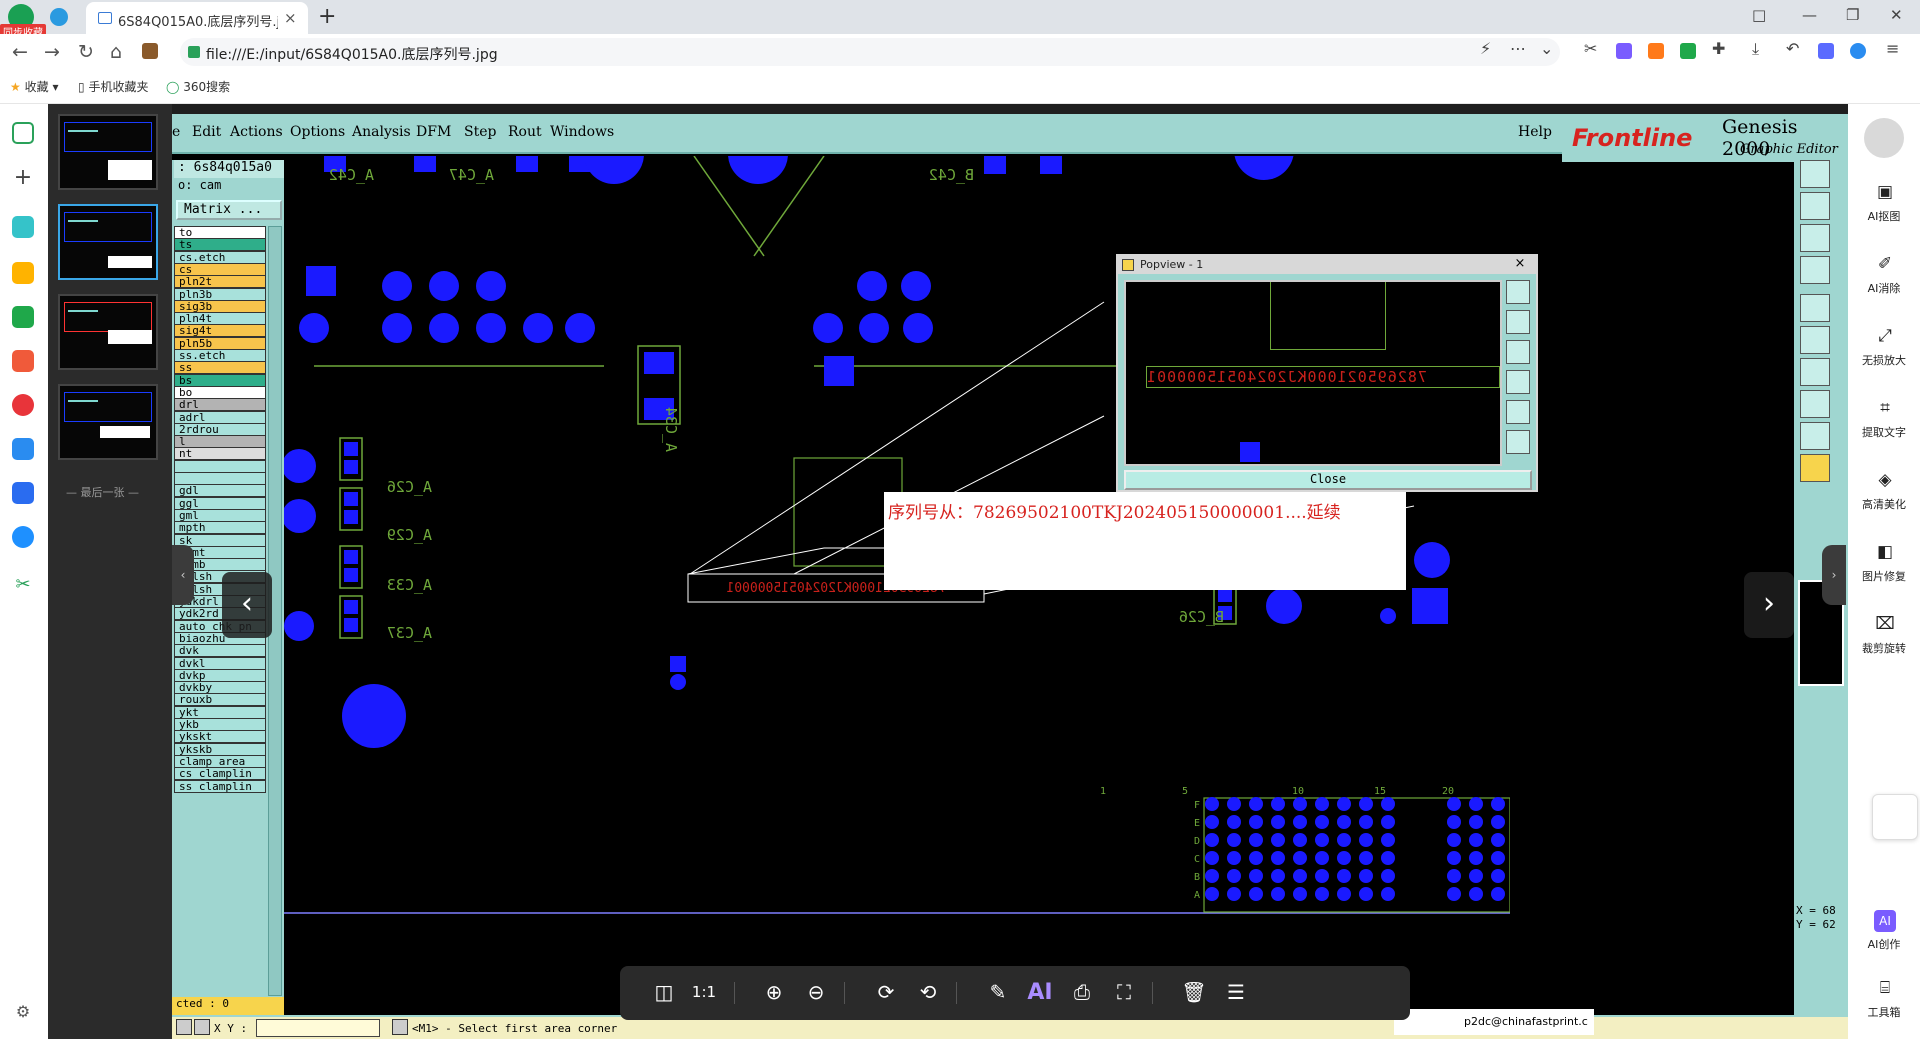  I want to click on xy-input, so click(318, 1028).